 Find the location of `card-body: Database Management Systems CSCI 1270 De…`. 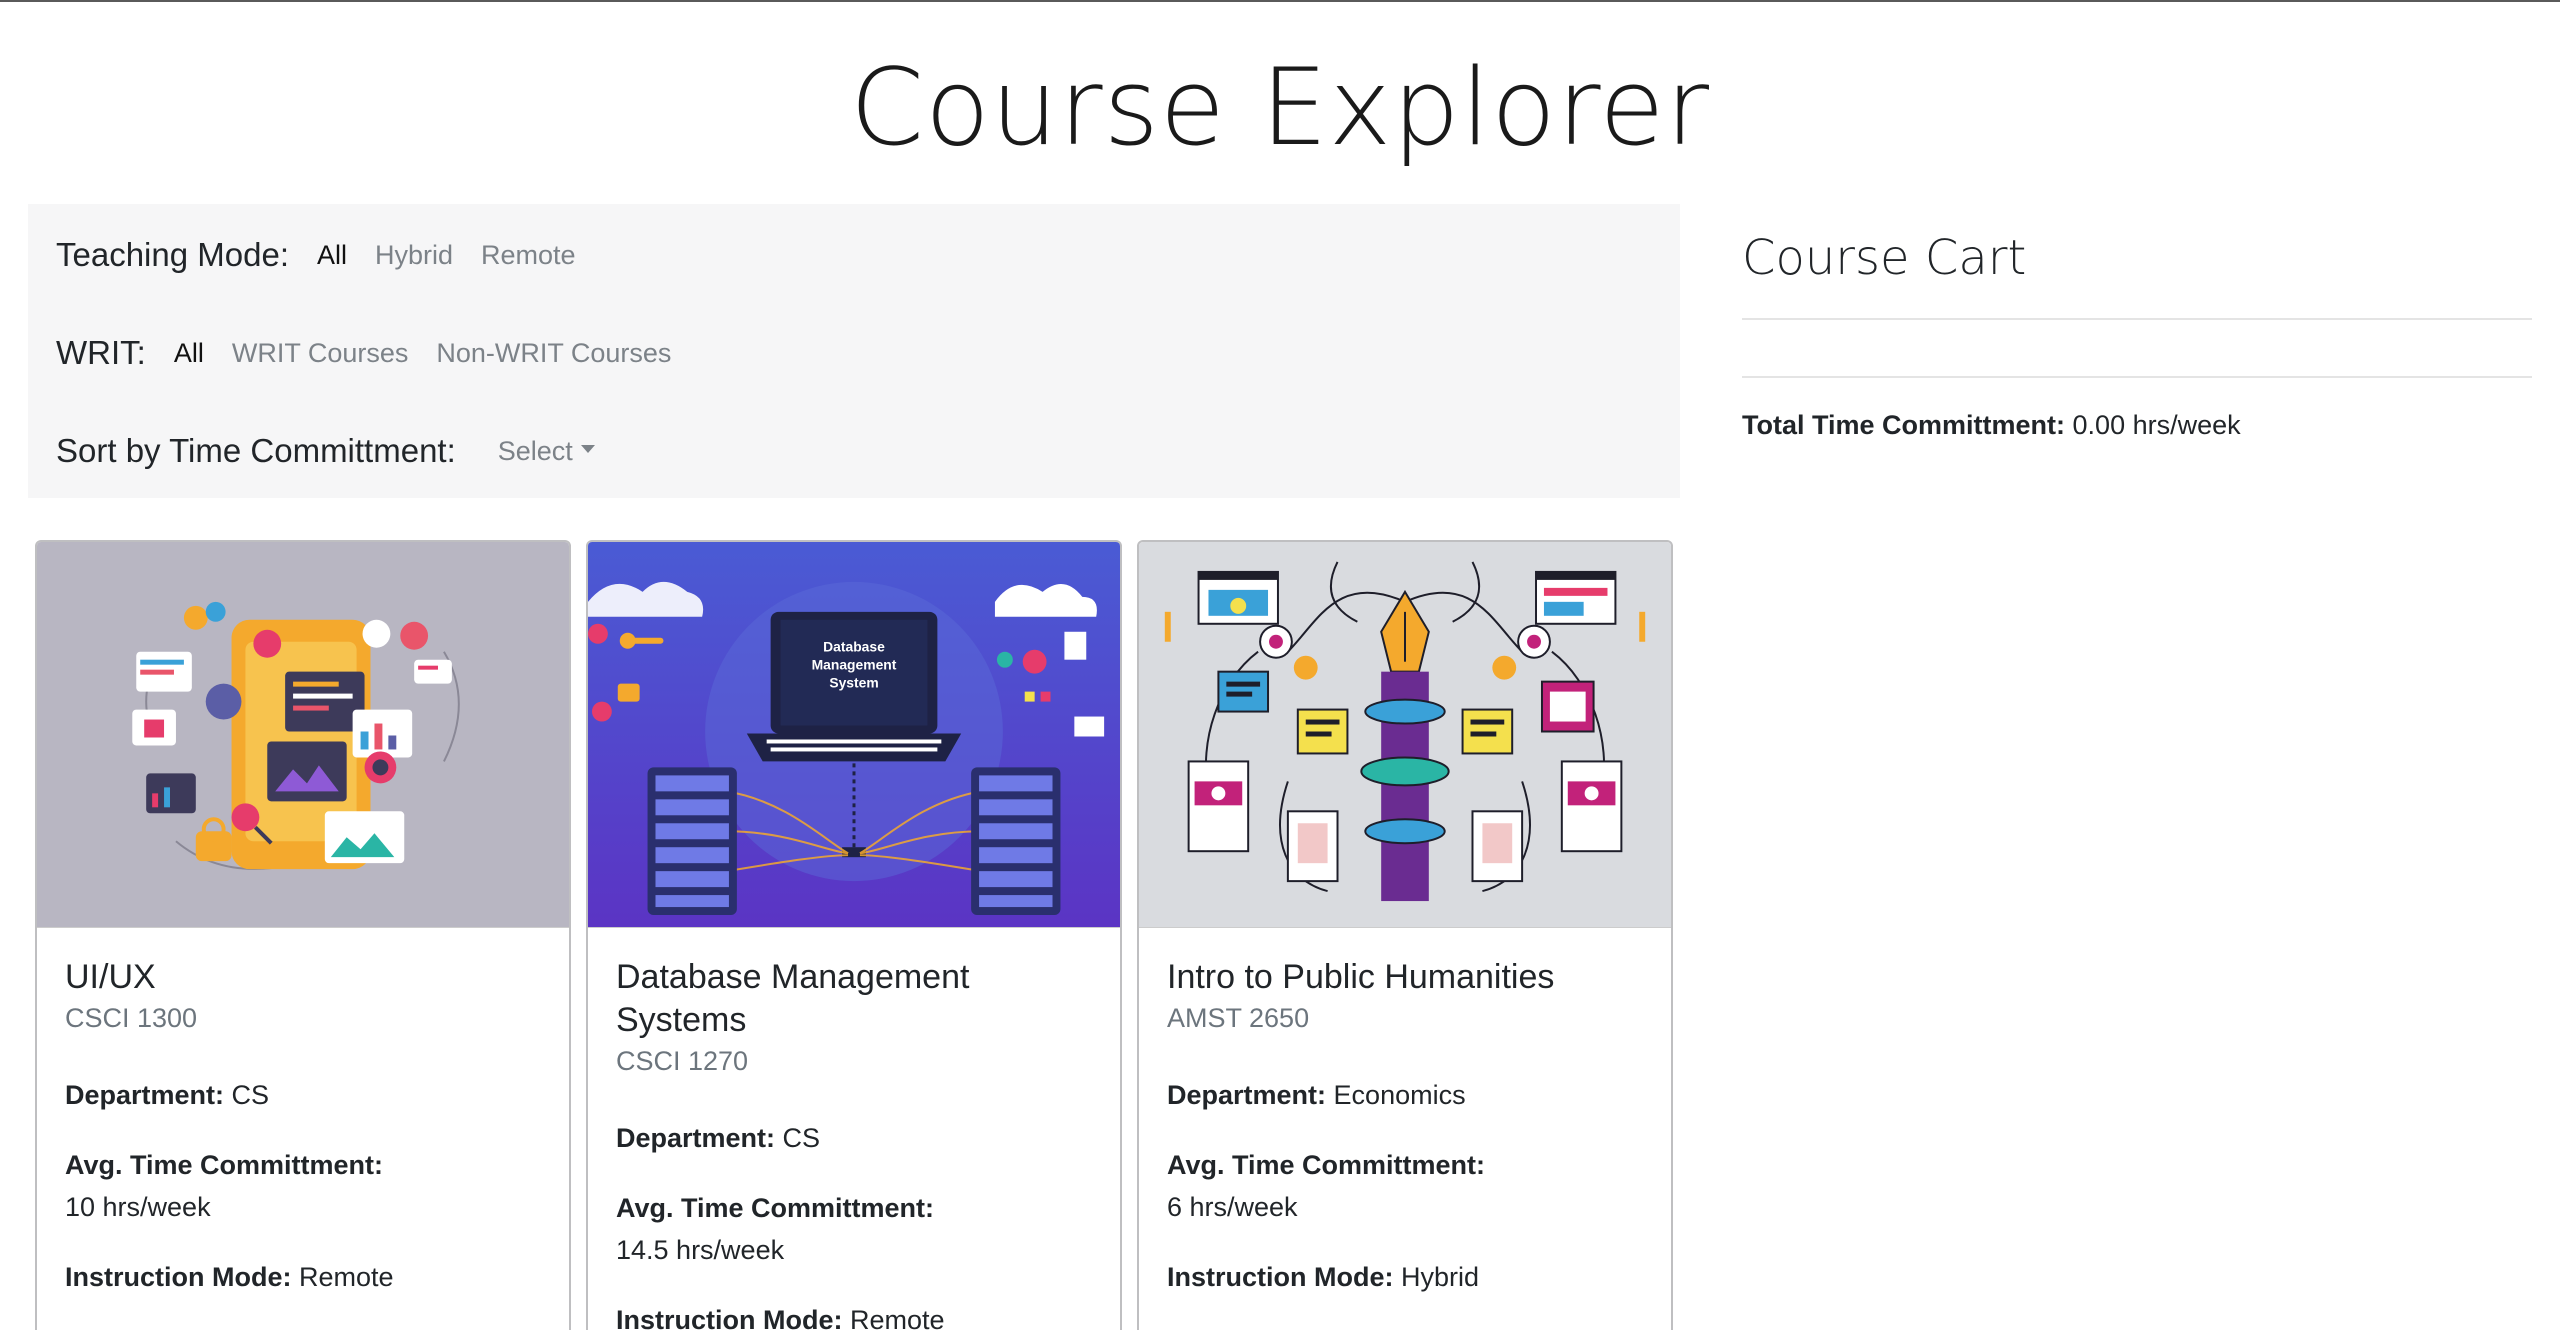

card-body: Database Management Systems CSCI 1270 De… is located at coordinates (854, 1129).